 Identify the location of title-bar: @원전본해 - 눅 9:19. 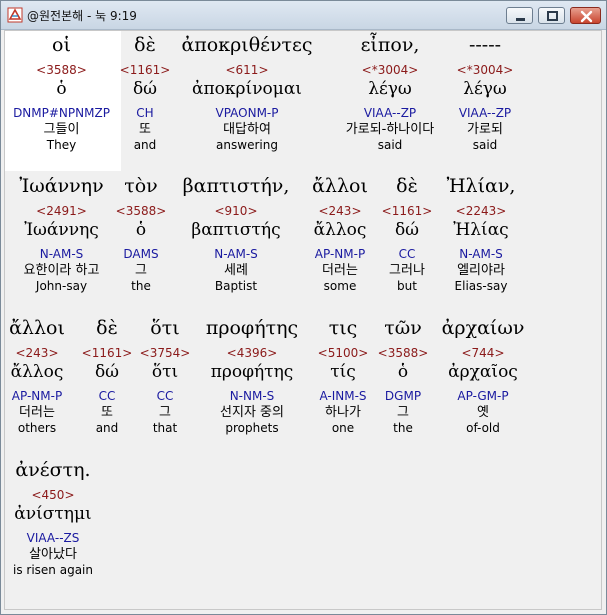
(303, 15).